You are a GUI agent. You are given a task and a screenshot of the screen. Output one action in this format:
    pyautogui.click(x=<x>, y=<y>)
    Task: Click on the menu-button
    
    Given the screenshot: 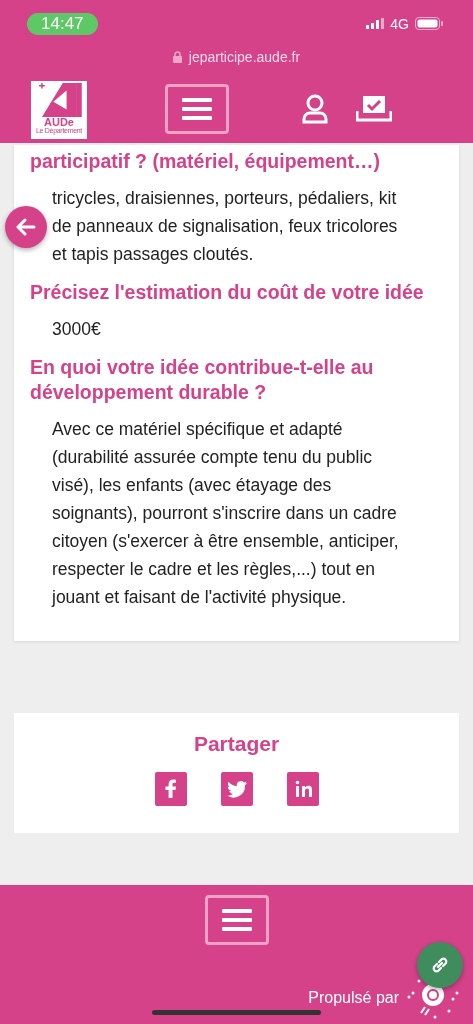 What is the action you would take?
    pyautogui.click(x=197, y=109)
    